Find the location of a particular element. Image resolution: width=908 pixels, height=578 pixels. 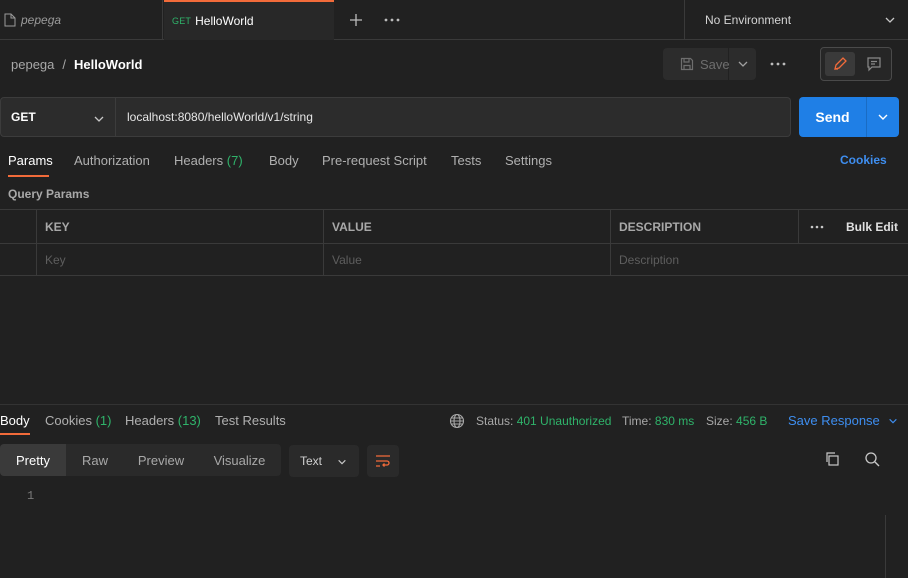

tab-body-label: Body is located at coordinates (284, 160).